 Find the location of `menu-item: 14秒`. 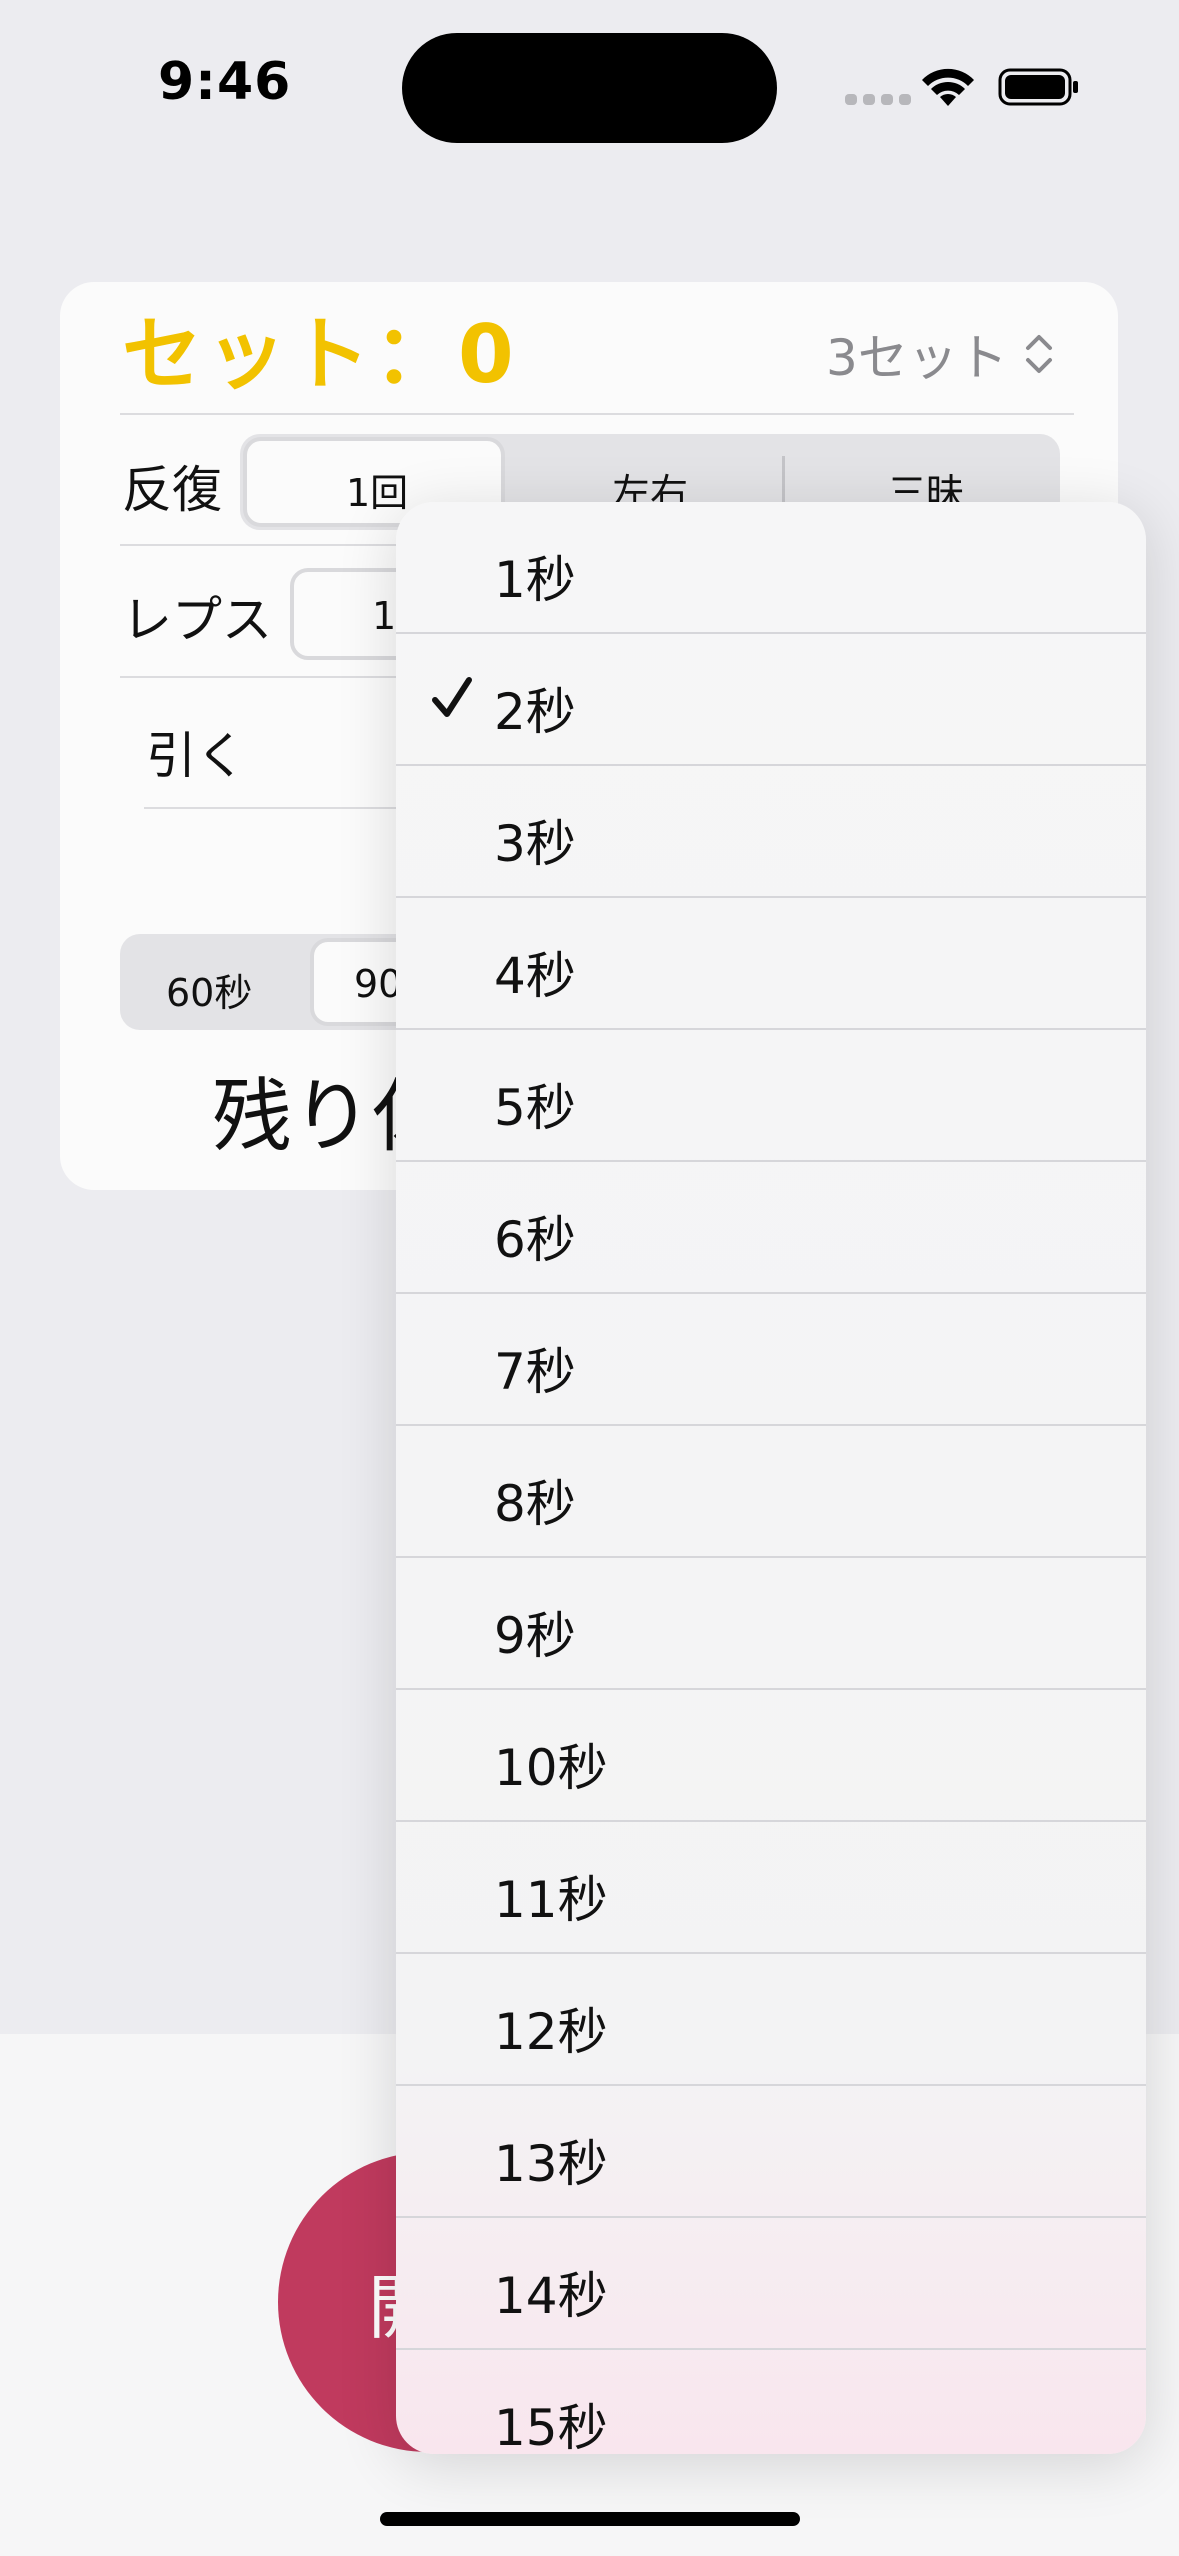

menu-item: 14秒 is located at coordinates (771, 2284).